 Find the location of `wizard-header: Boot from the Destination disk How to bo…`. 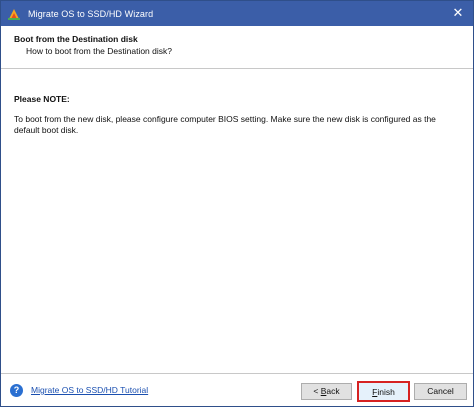

wizard-header: Boot from the Destination disk How to bo… is located at coordinates (237, 46).